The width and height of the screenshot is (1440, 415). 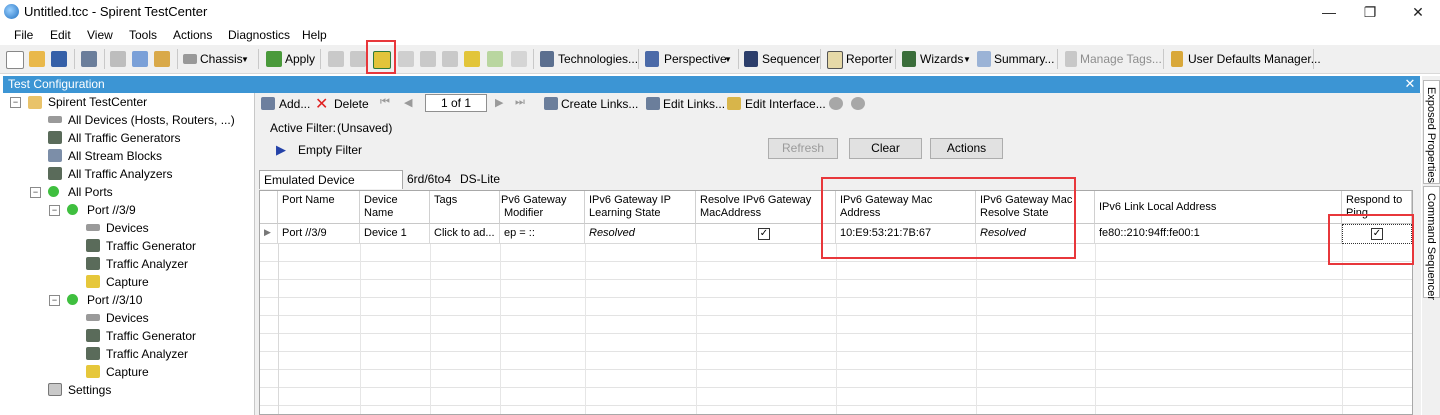 What do you see at coordinates (15, 60) in the screenshot?
I see `new-file-icon` at bounding box center [15, 60].